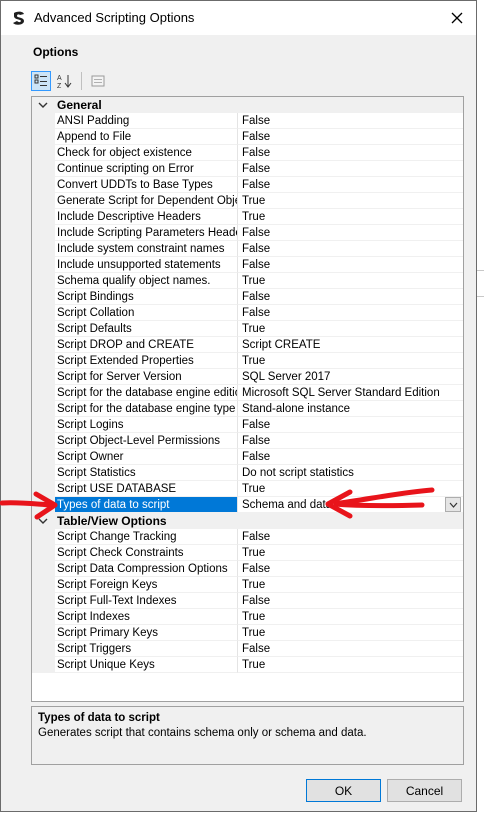 Image resolution: width=484 pixels, height=821 pixels. What do you see at coordinates (350, 473) in the screenshot?
I see `property-value: Do not script statistics` at bounding box center [350, 473].